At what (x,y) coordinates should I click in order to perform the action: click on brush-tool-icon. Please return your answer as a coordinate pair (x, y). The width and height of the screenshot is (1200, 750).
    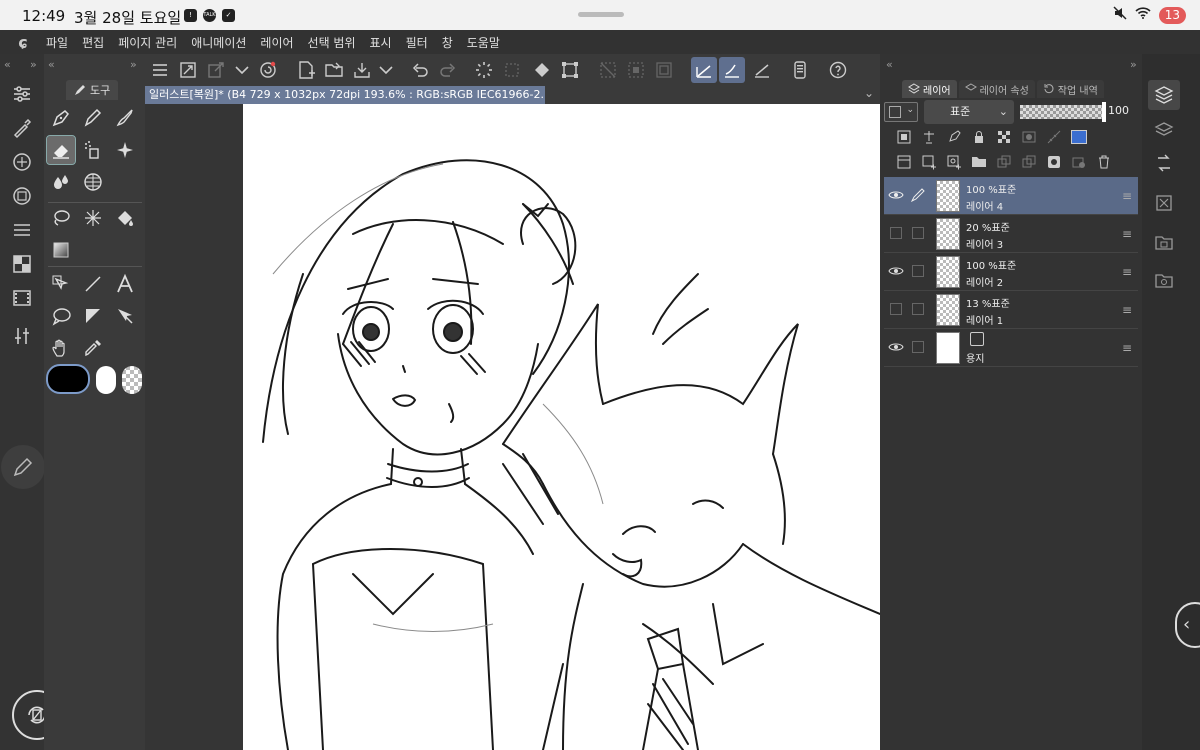
    Looking at the image, I should click on (125, 118).